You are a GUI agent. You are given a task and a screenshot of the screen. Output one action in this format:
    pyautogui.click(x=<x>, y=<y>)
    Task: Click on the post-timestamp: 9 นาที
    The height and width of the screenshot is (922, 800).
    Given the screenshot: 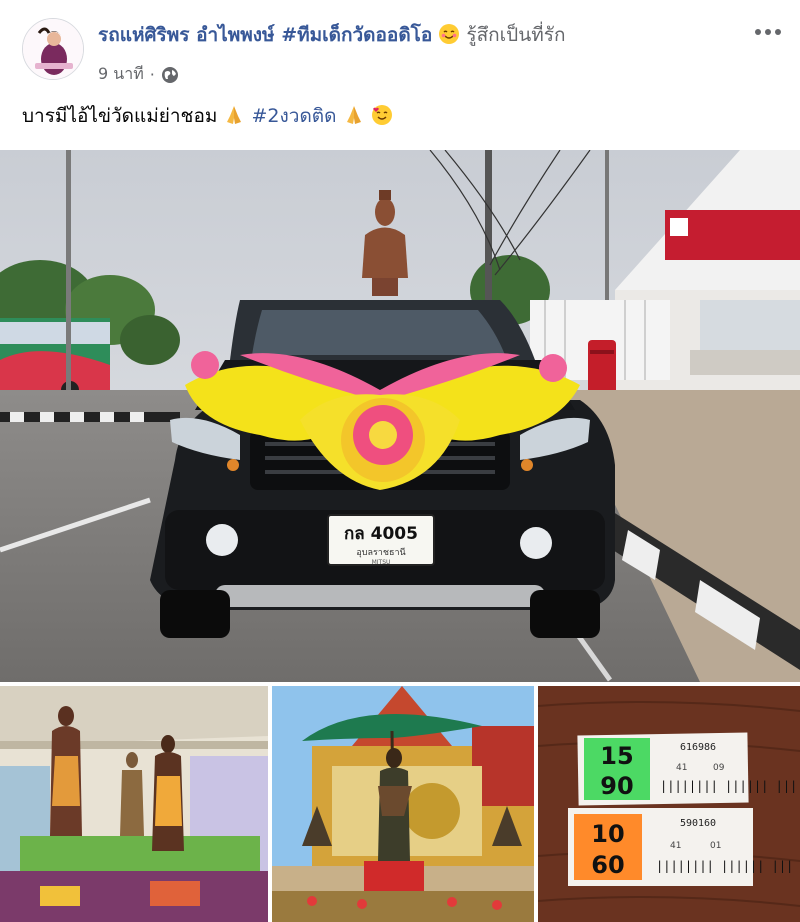 What is the action you would take?
    pyautogui.click(x=121, y=74)
    